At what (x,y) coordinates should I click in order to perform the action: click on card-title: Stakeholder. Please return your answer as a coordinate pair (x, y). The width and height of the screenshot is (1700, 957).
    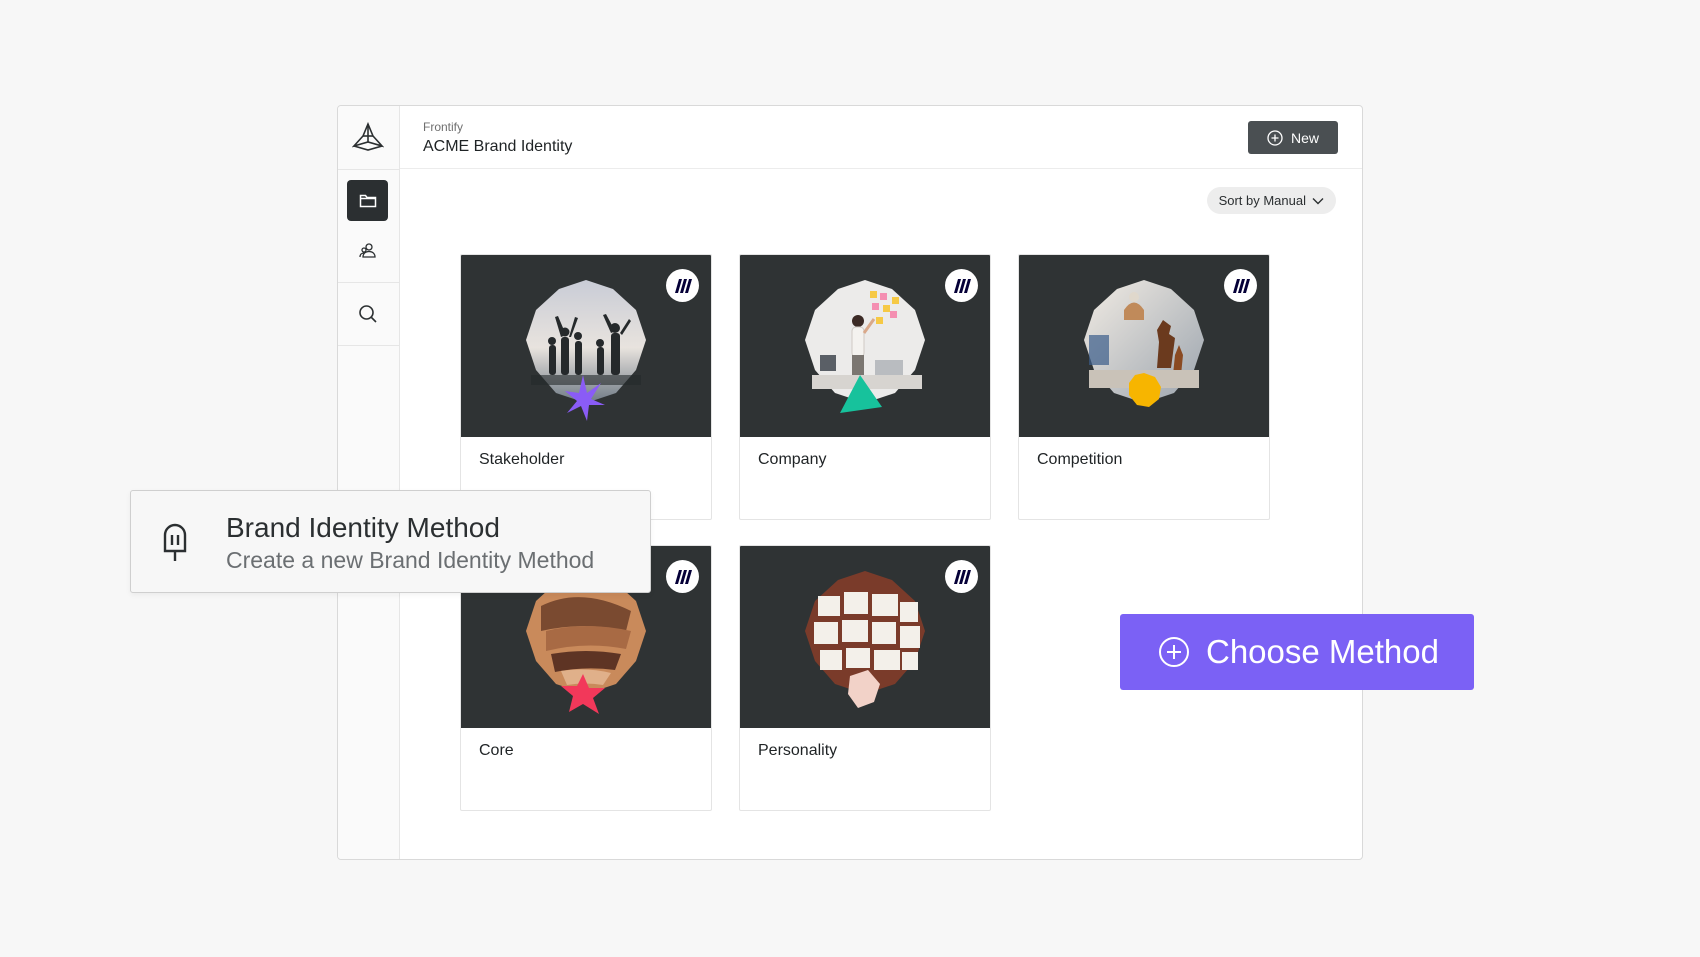
    Looking at the image, I should click on (522, 459).